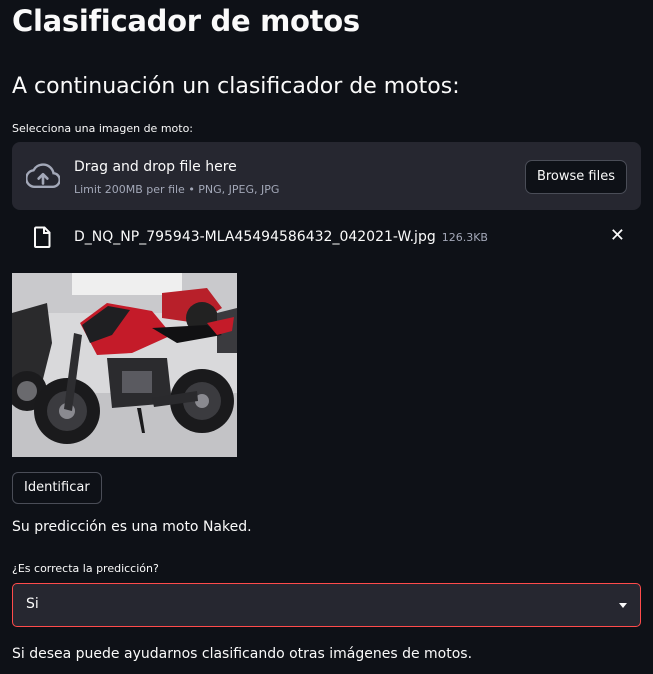 The image size is (653, 674). I want to click on prediction-feedback-select: Si, so click(326, 605).